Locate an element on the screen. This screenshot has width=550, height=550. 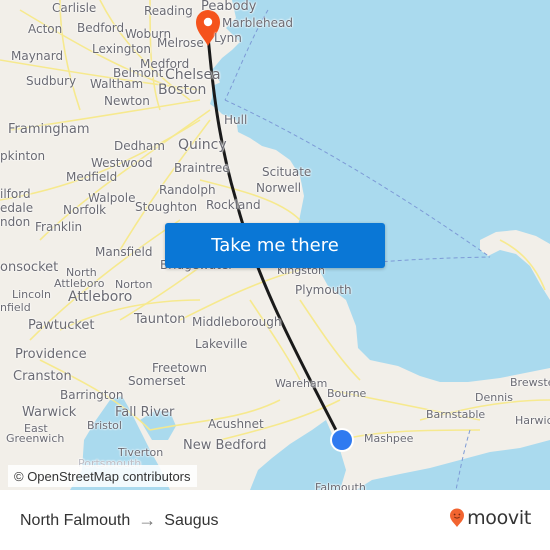
destination-label: Saugus is located at coordinates (191, 520).